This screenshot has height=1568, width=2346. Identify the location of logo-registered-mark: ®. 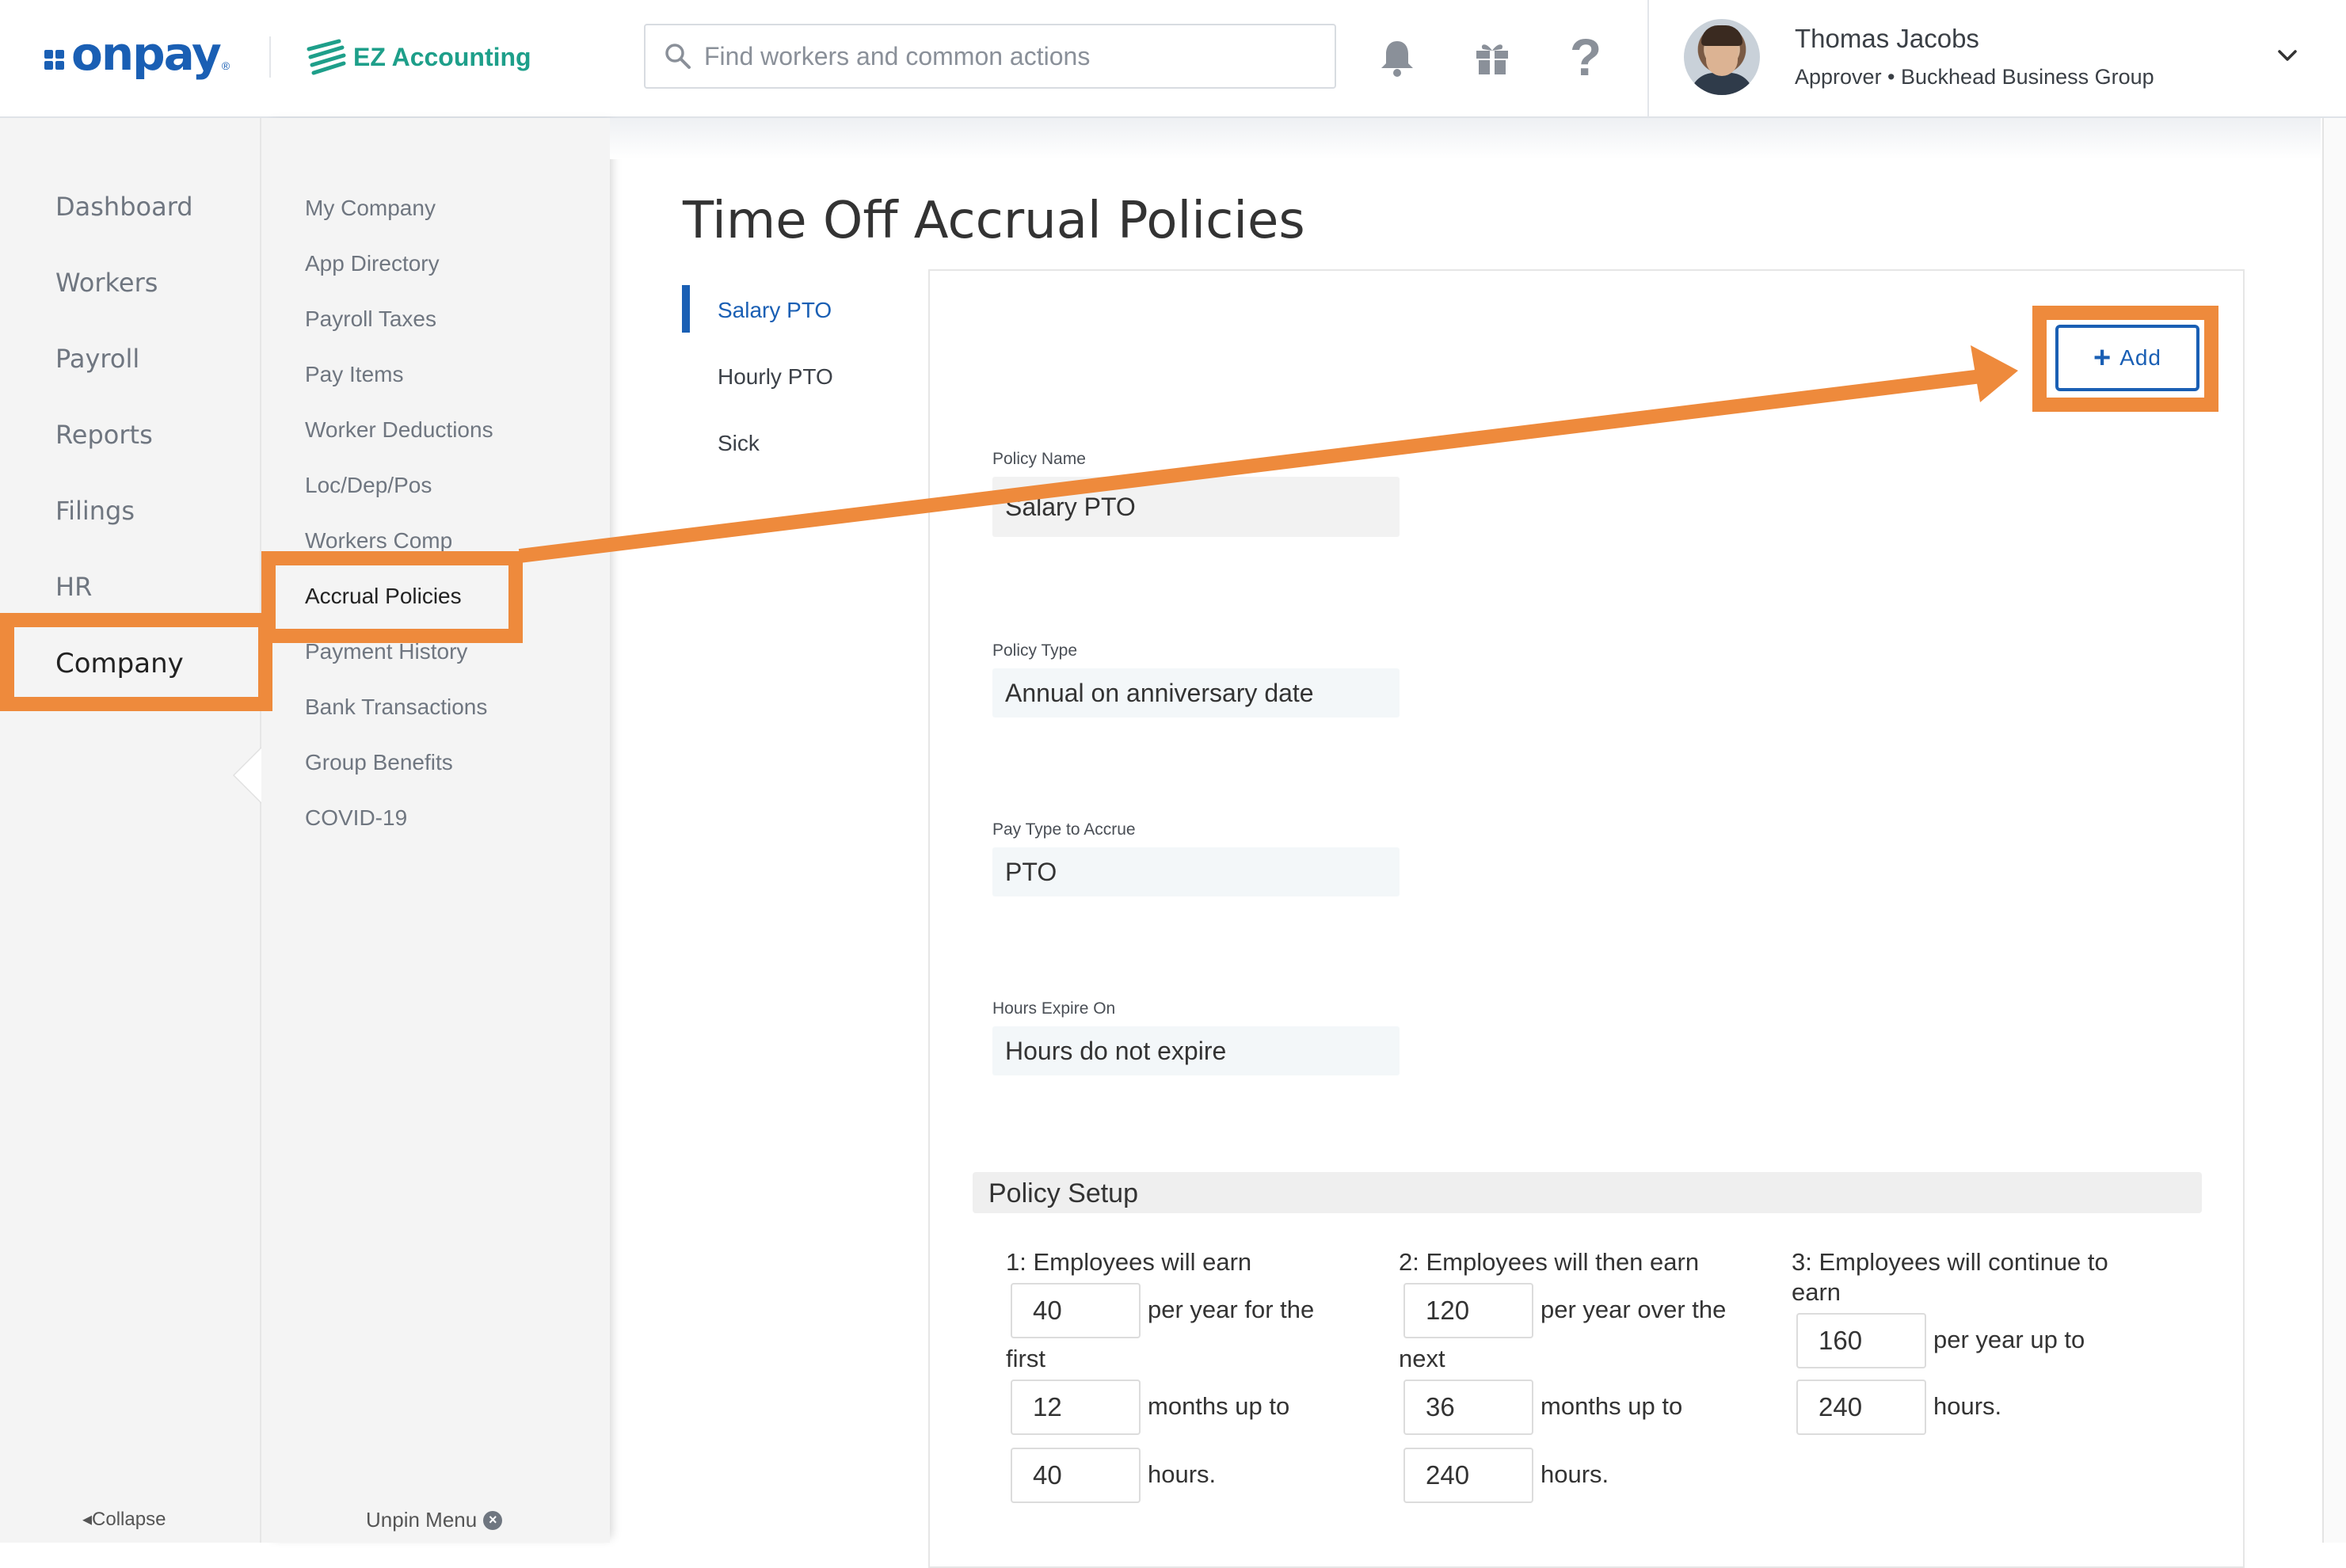
(225, 65).